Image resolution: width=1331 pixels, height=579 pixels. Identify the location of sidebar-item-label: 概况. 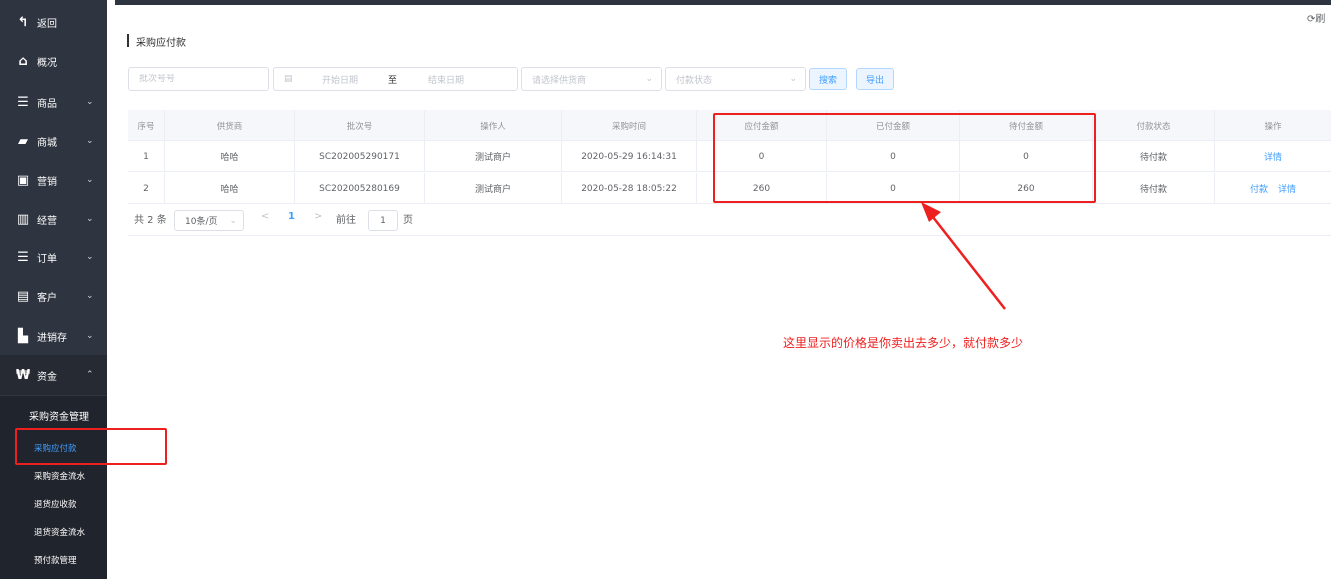
(47, 63).